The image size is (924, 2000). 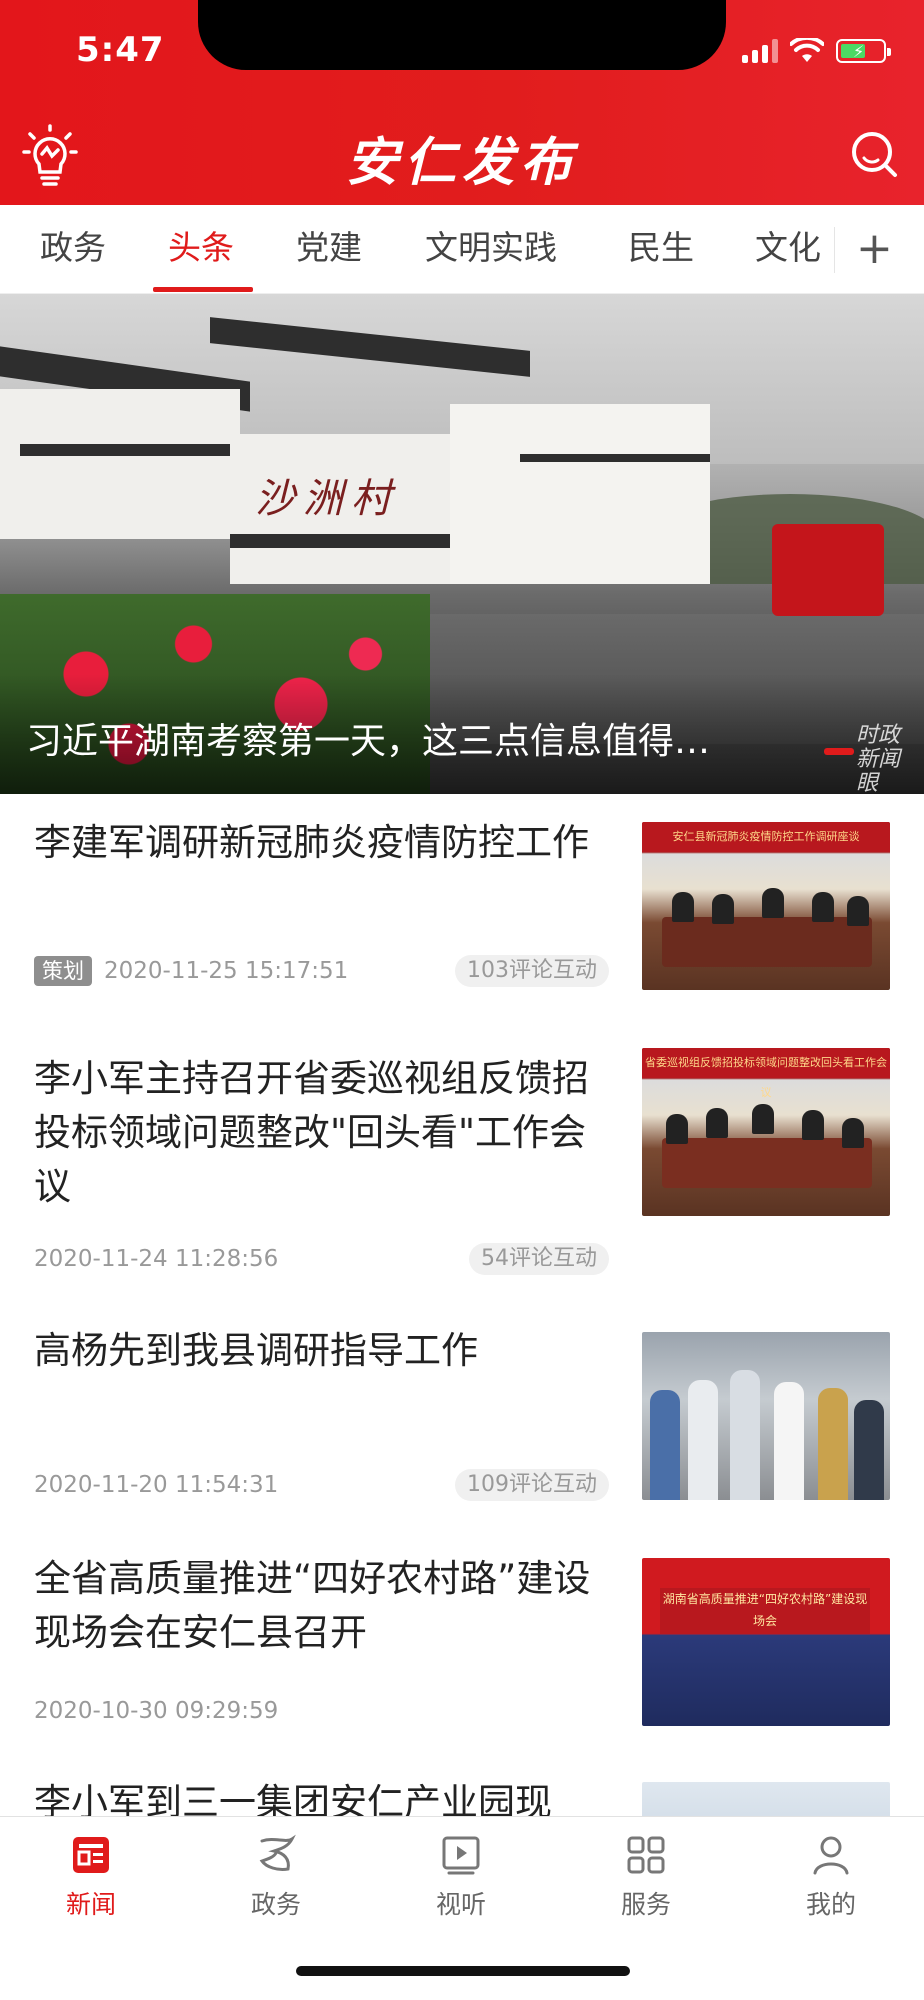 What do you see at coordinates (321, 1711) in the screenshot?
I see `news-meta: 2020-10-30 09:29:59` at bounding box center [321, 1711].